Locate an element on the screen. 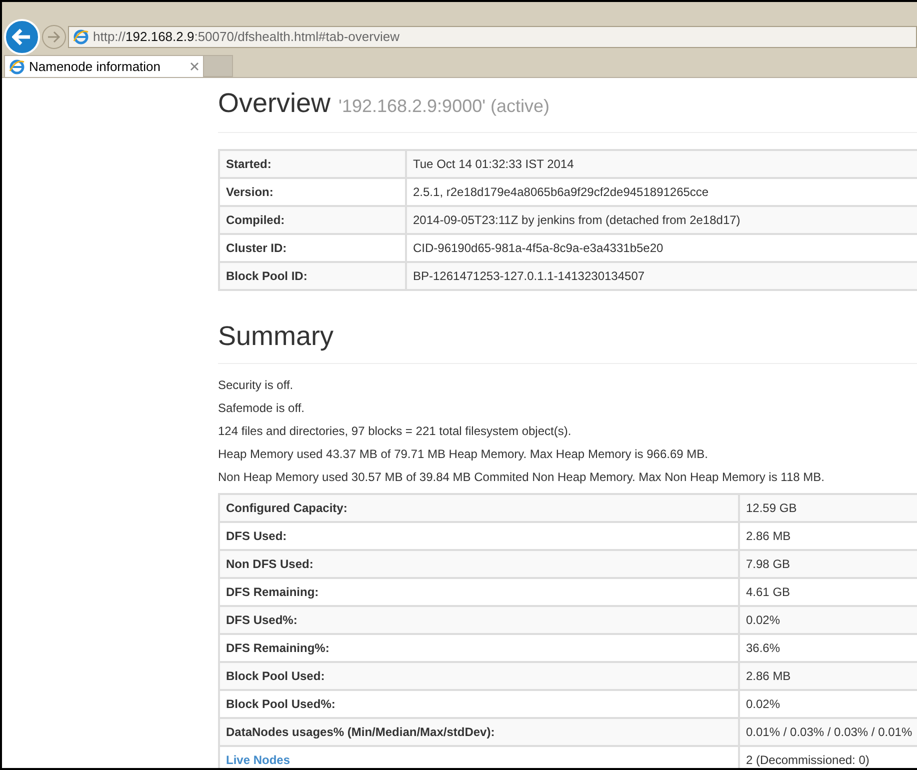  forward-button is located at coordinates (54, 37).